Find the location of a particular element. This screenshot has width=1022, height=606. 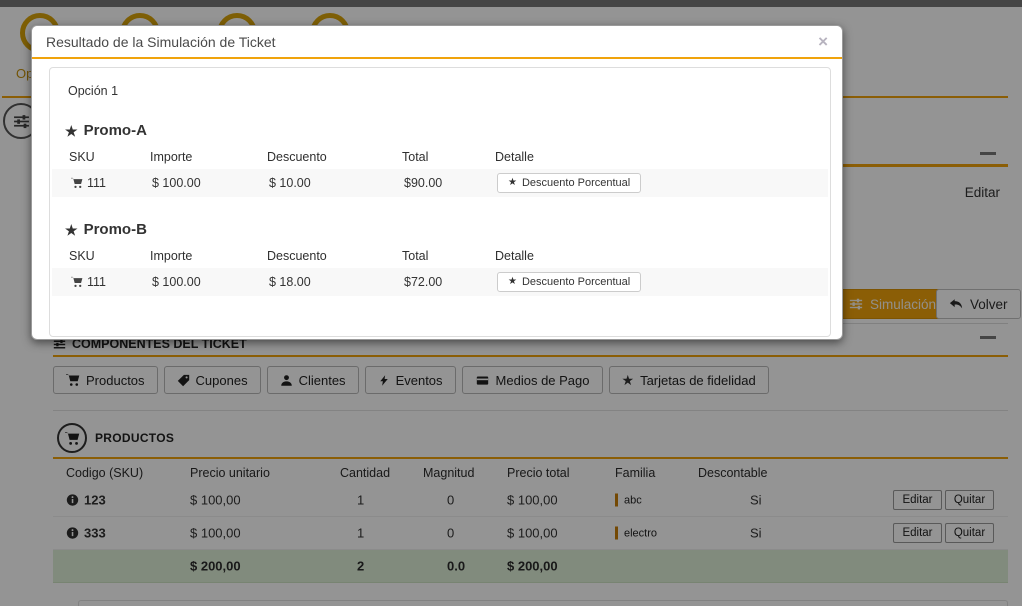

descuento-cell: $ 10.00 is located at coordinates (290, 183).